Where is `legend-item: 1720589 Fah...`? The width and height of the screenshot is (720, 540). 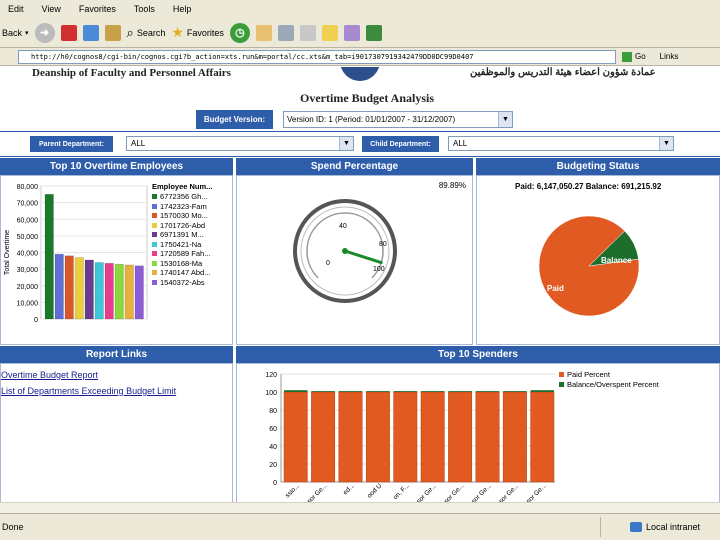
legend-item: 1720589 Fah... is located at coordinates (182, 254).